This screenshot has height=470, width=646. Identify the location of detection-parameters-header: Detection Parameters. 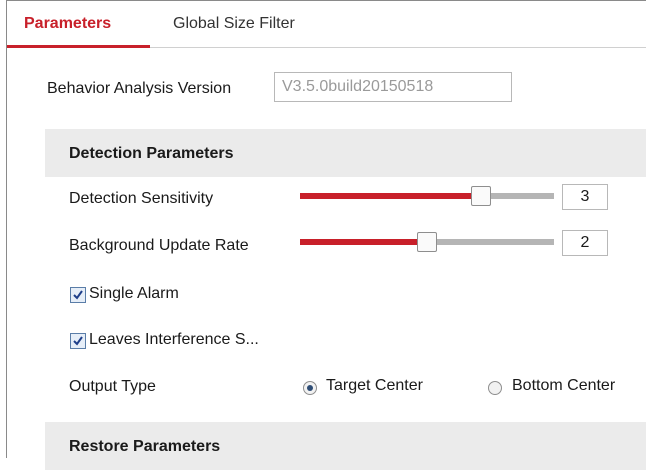
(345, 153).